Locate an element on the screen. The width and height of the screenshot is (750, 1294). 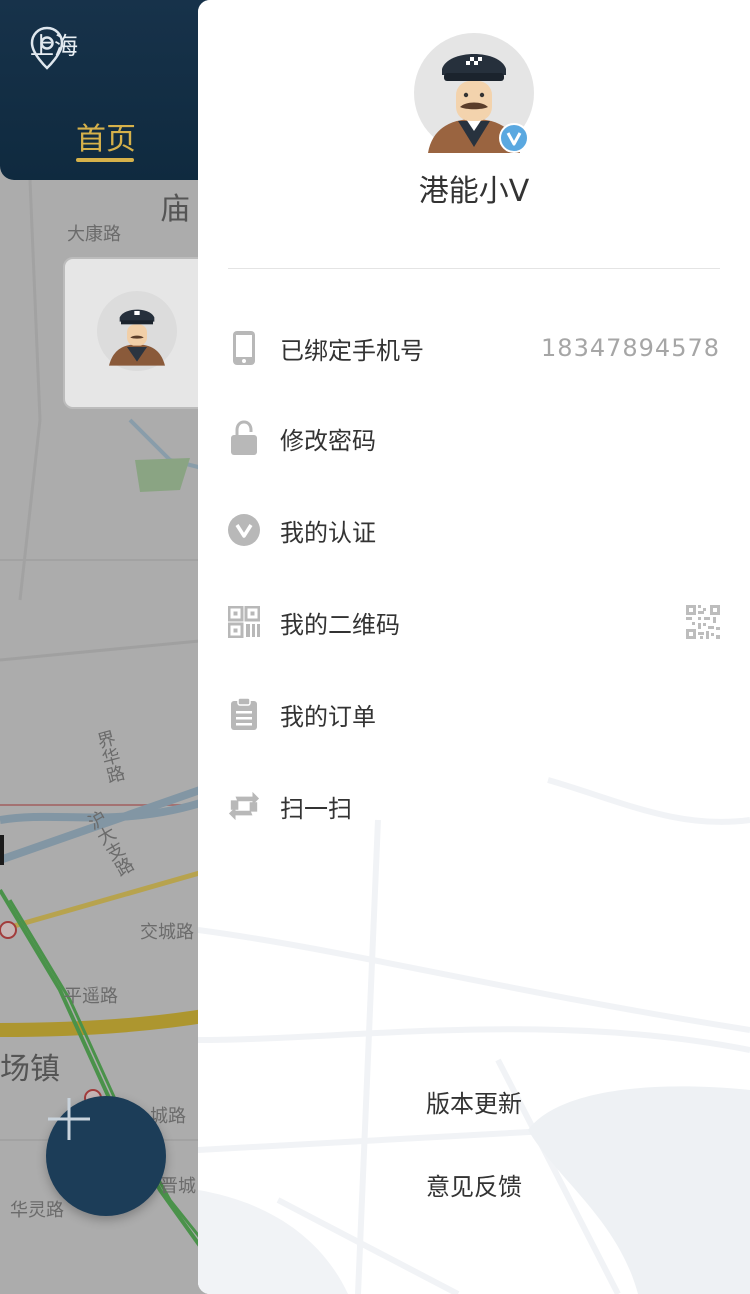
lock-icon is located at coordinates (244, 438).